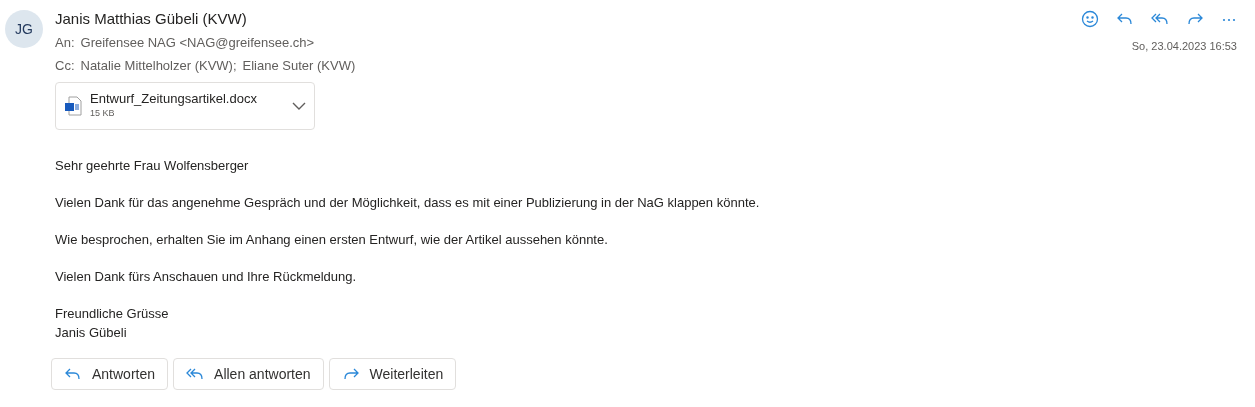 This screenshot has height=407, width=1255. I want to click on body-text: Freundliche Grüsse, so click(112, 314).